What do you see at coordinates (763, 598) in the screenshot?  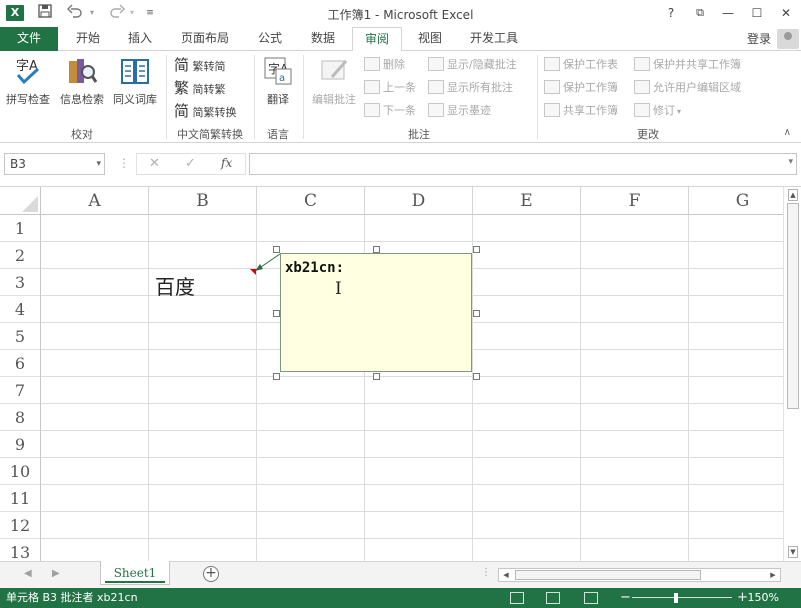 I see `zoom-level: 150%` at bounding box center [763, 598].